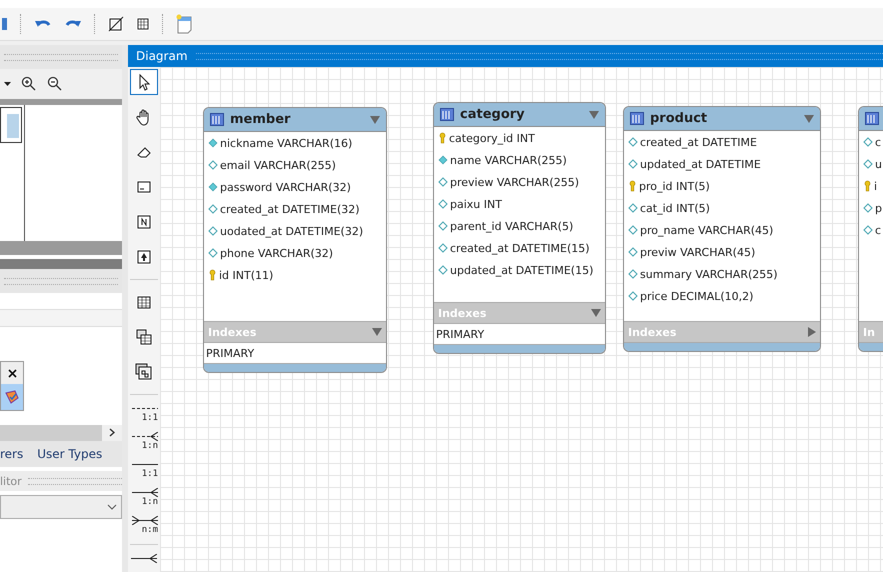 The width and height of the screenshot is (883, 572). I want to click on table-name: category, so click(493, 114).